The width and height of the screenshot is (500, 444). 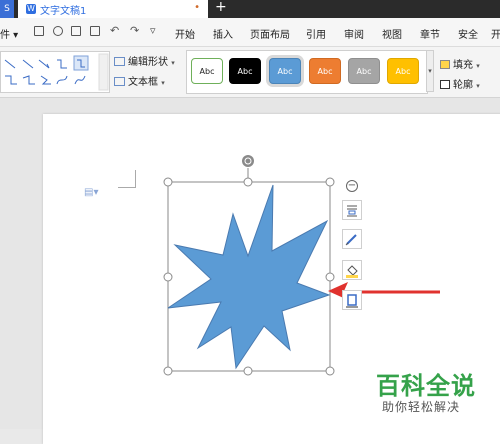 I want to click on shape-fill-button, so click(x=352, y=270).